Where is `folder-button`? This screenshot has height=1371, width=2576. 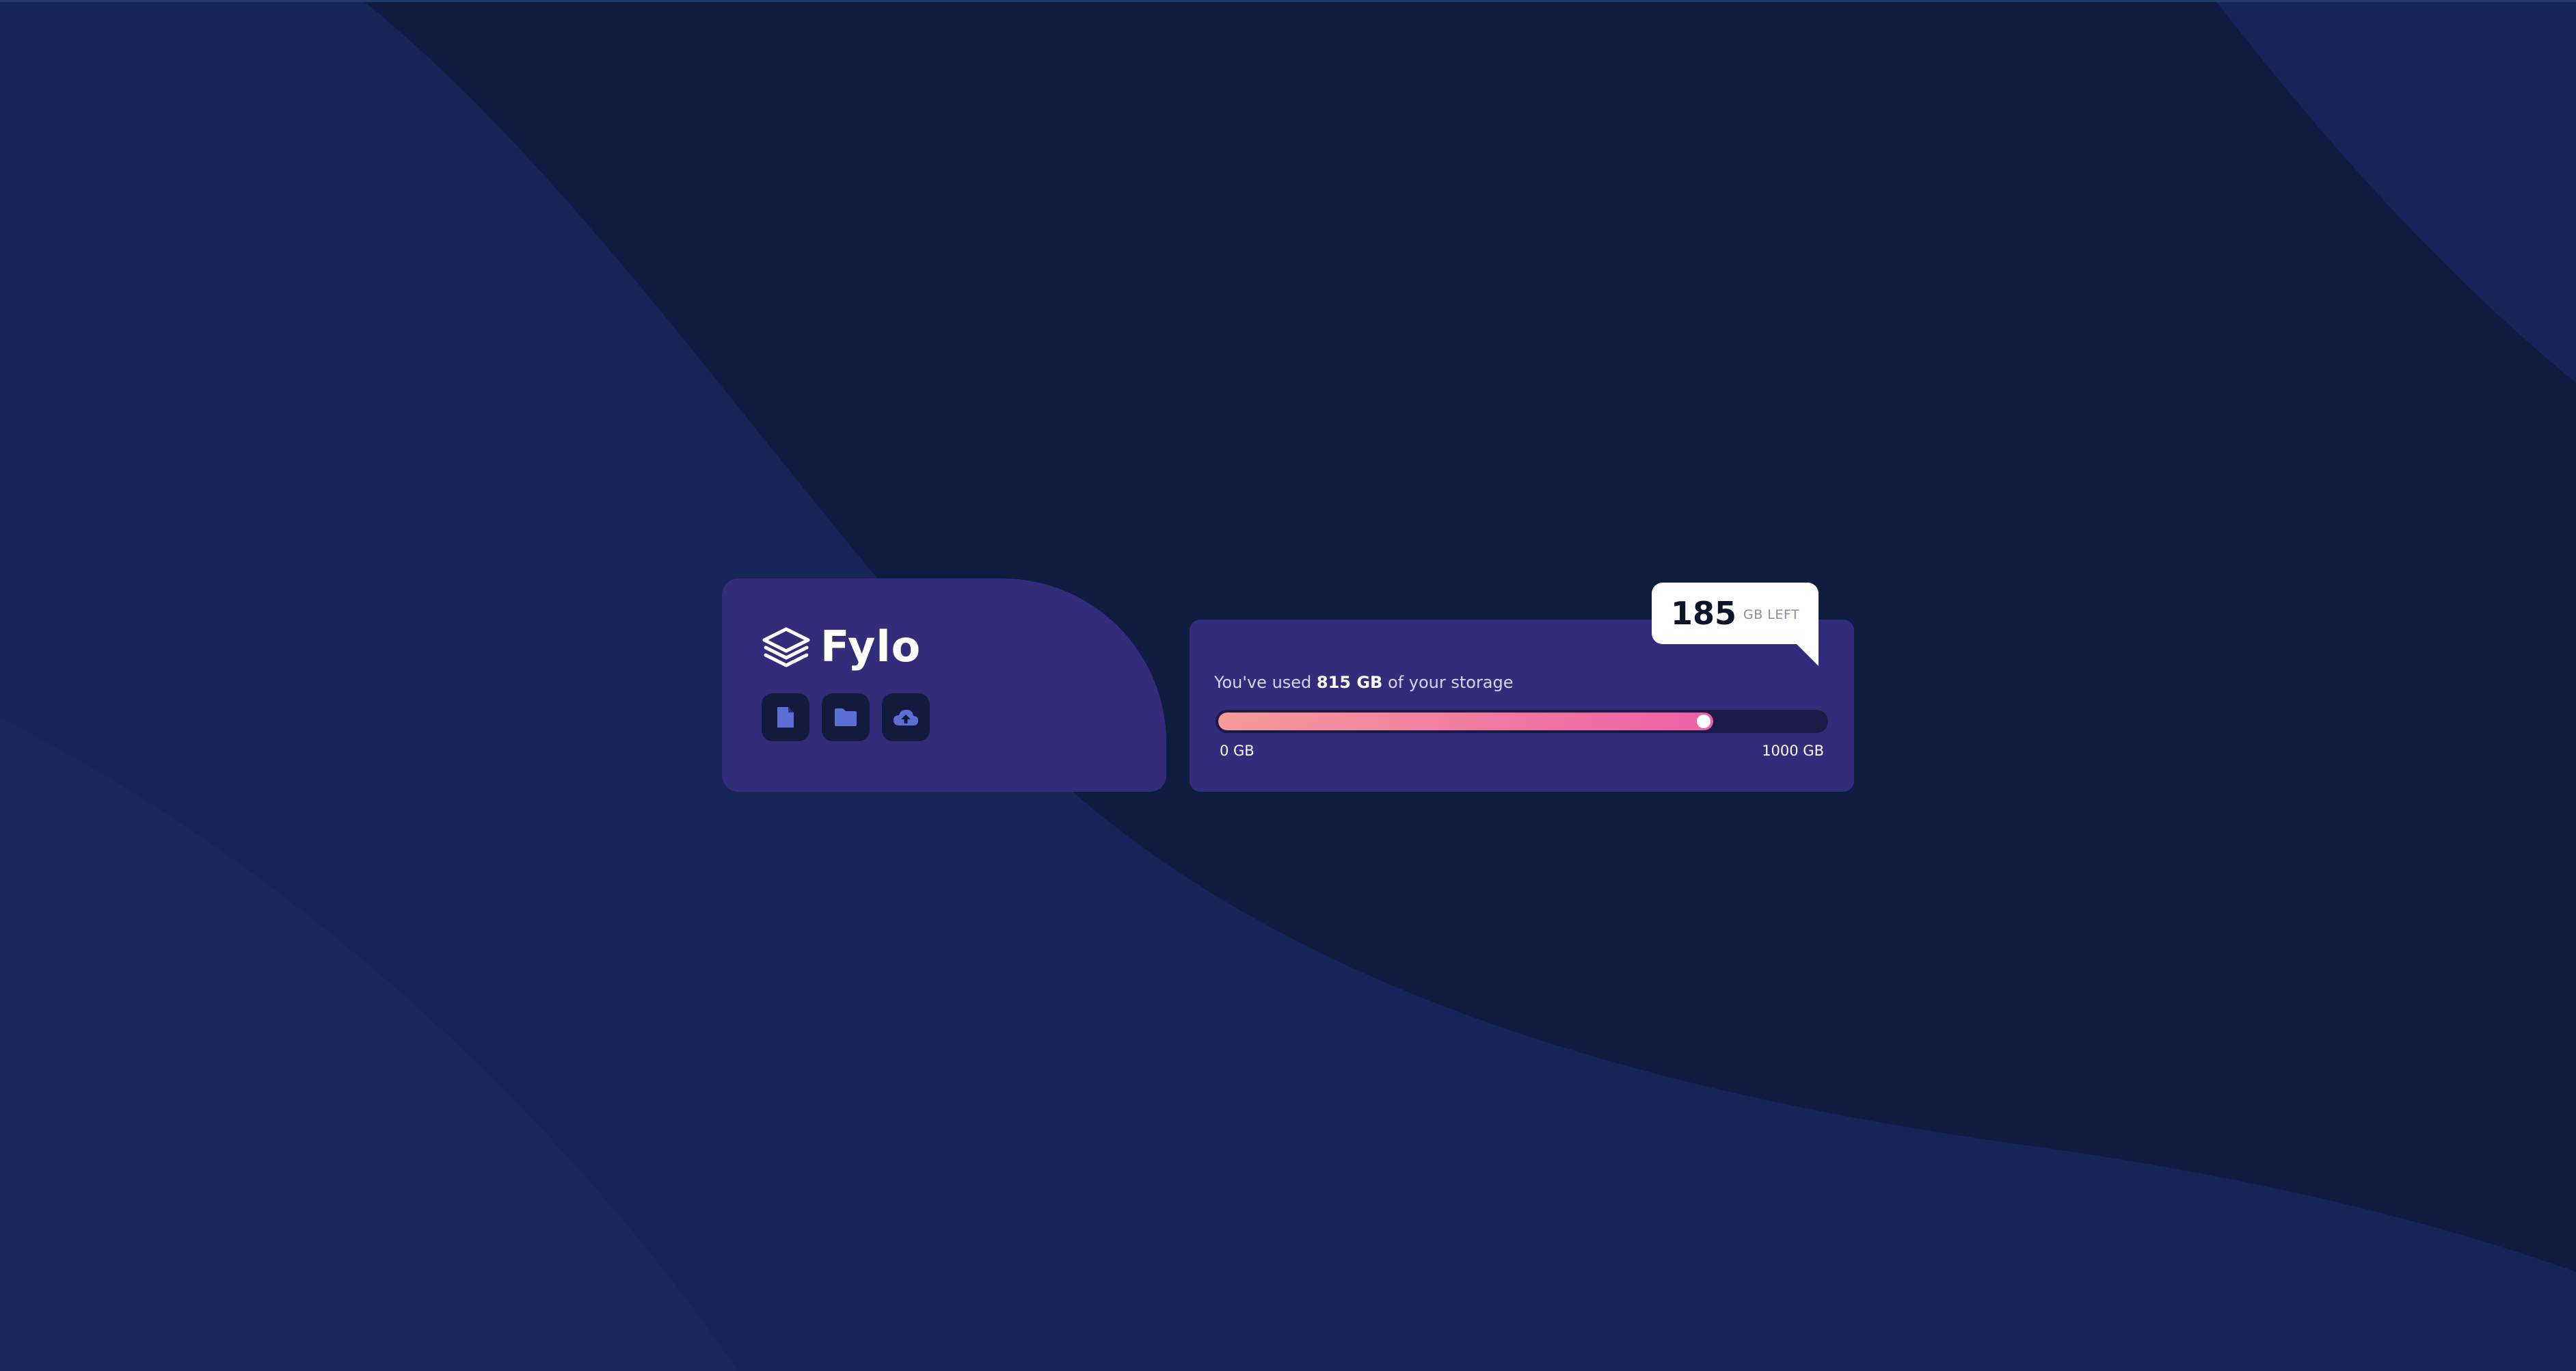
folder-button is located at coordinates (846, 717).